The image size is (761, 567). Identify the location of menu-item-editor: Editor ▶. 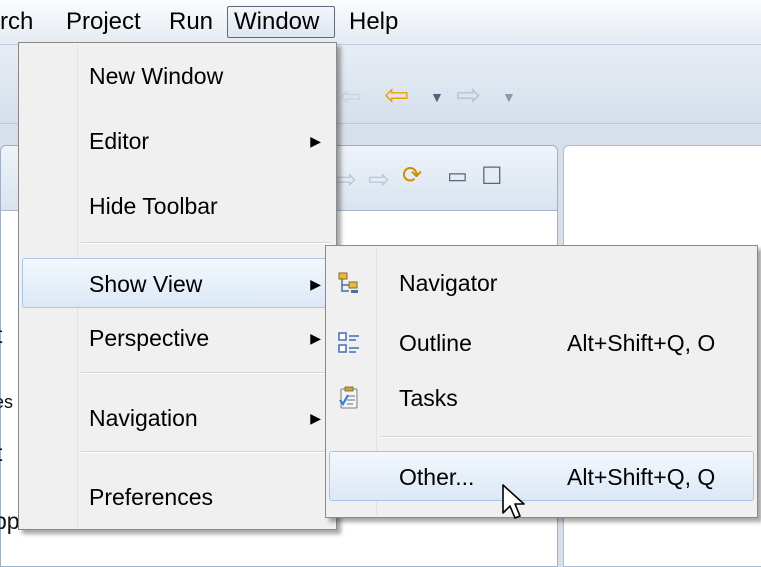
(177, 141).